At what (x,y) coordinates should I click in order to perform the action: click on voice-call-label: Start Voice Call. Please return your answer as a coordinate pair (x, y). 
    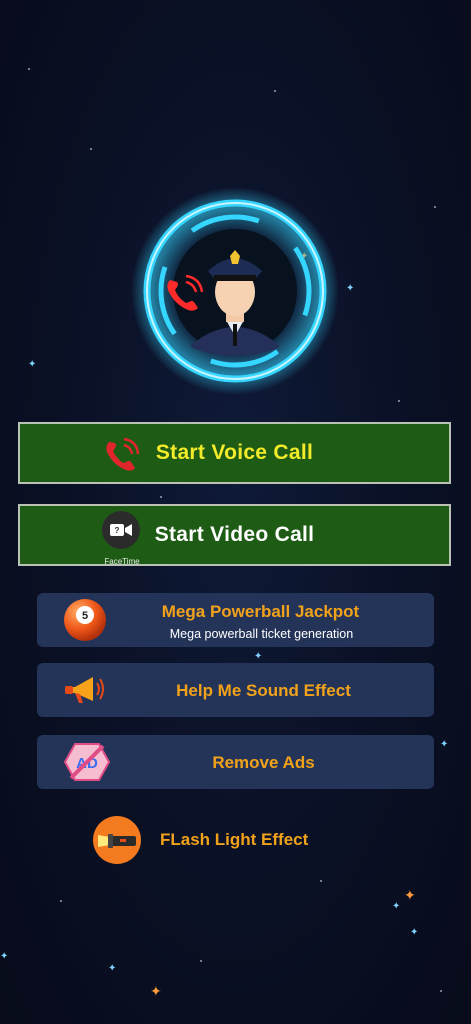
    Looking at the image, I should click on (234, 452).